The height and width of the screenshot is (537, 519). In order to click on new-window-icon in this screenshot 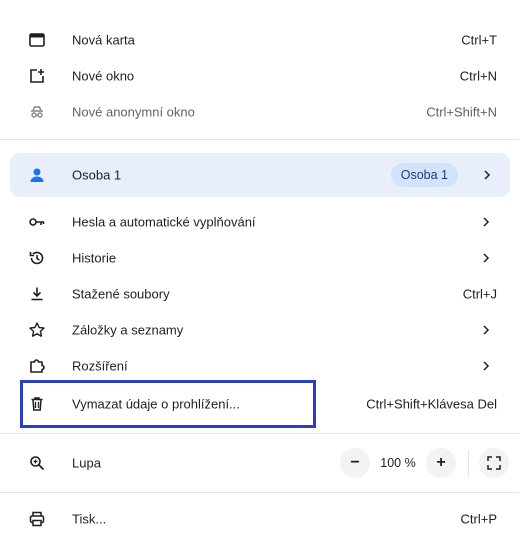, I will do `click(37, 76)`.